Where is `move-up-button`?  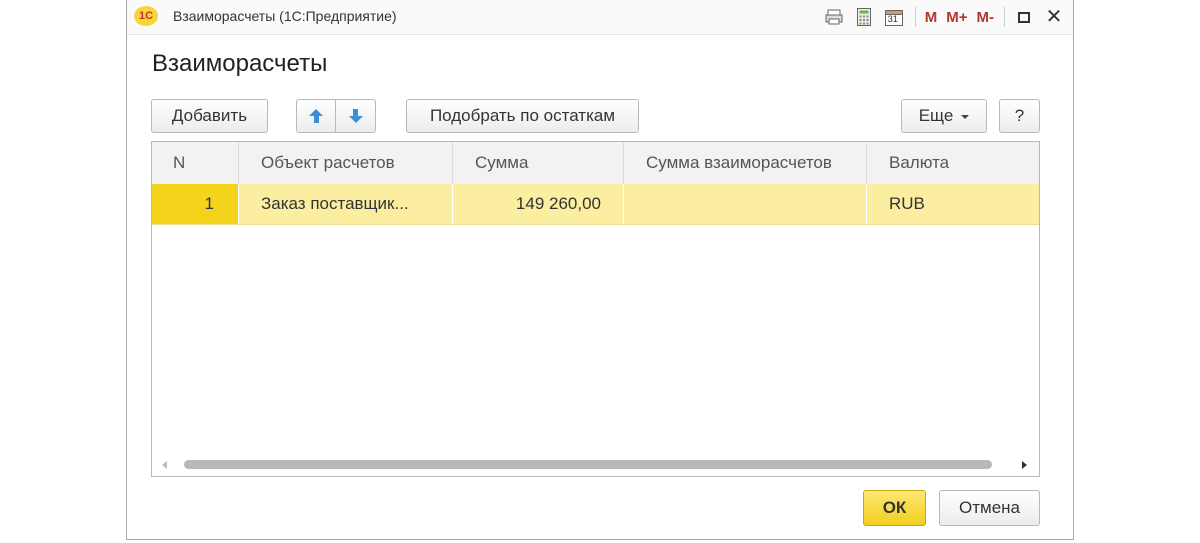 move-up-button is located at coordinates (316, 116).